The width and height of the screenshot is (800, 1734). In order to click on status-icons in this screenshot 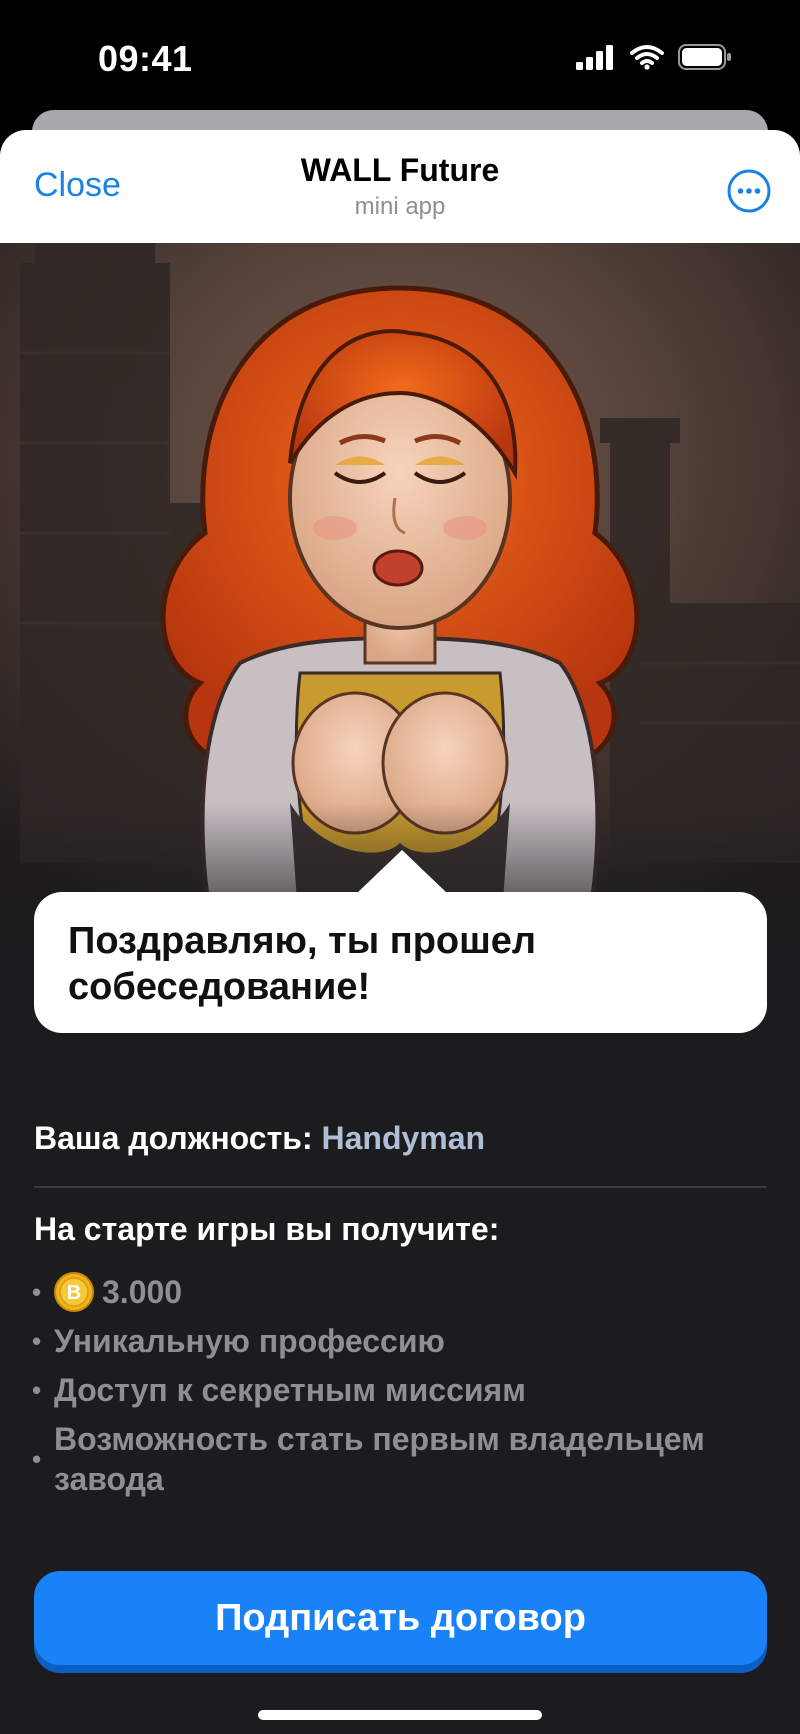, I will do `click(654, 57)`.